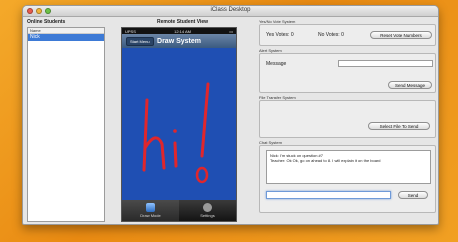  Describe the element at coordinates (413, 195) in the screenshot. I see `chat-send-button: Send` at that location.